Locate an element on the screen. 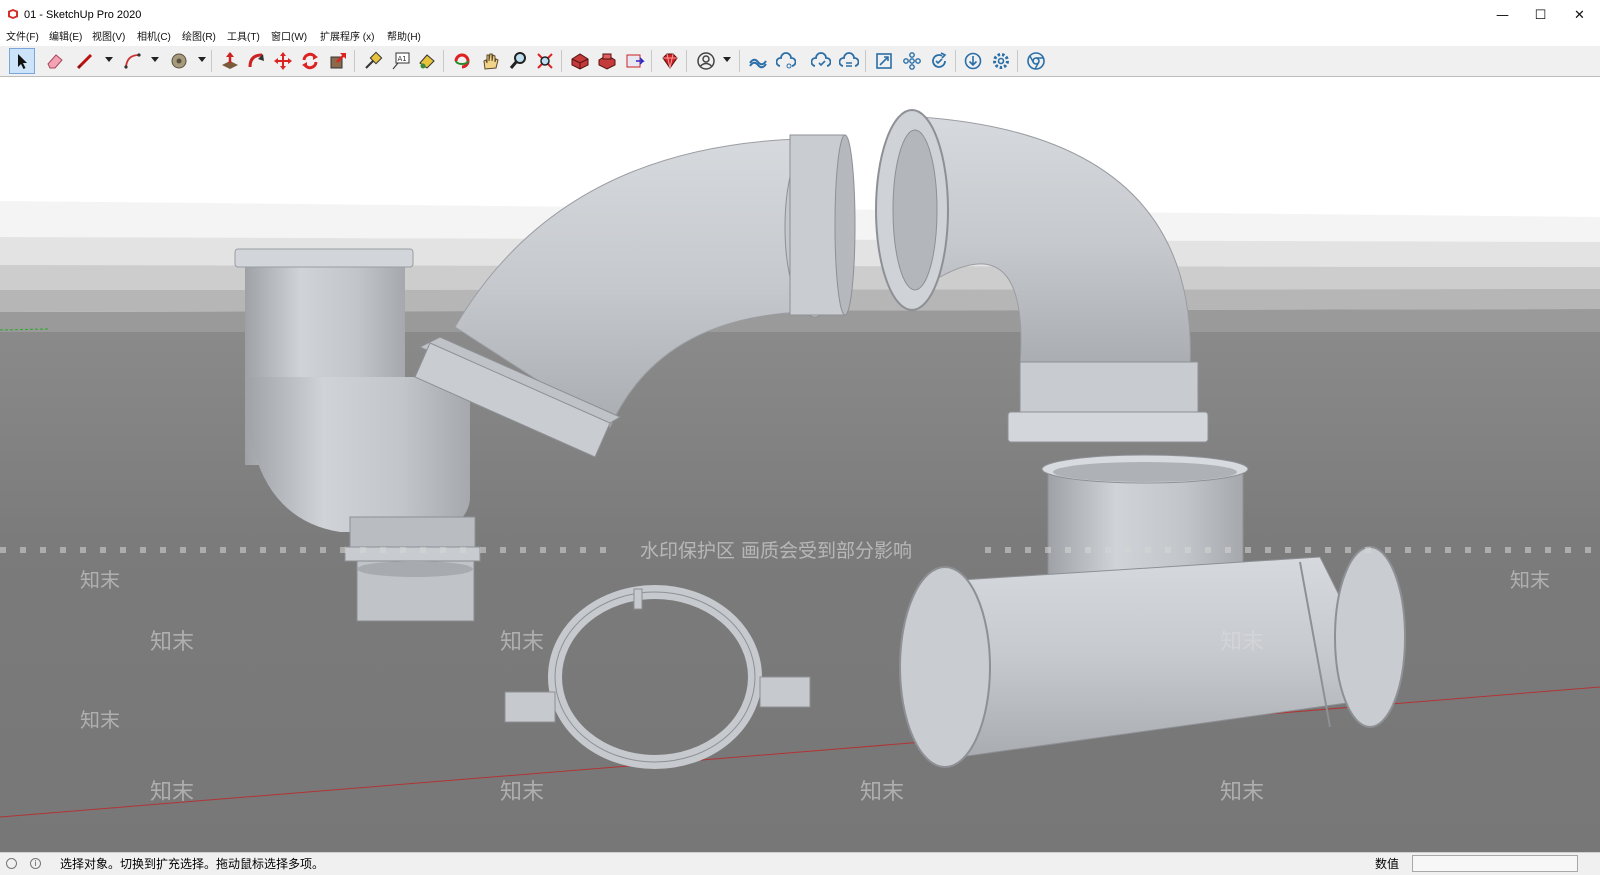 This screenshot has width=1600, height=875. follow-me-icon is located at coordinates (256, 60).